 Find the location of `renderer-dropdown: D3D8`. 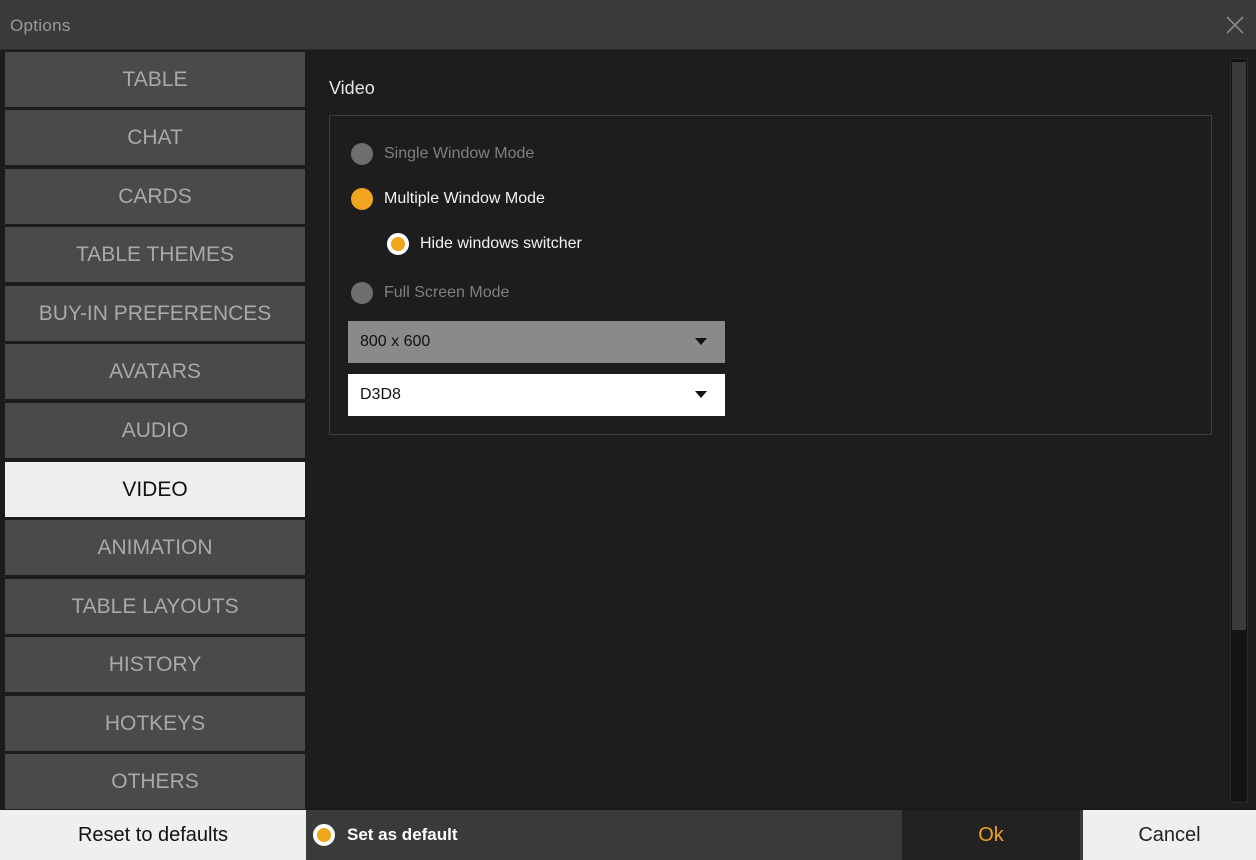

renderer-dropdown: D3D8 is located at coordinates (536, 395).